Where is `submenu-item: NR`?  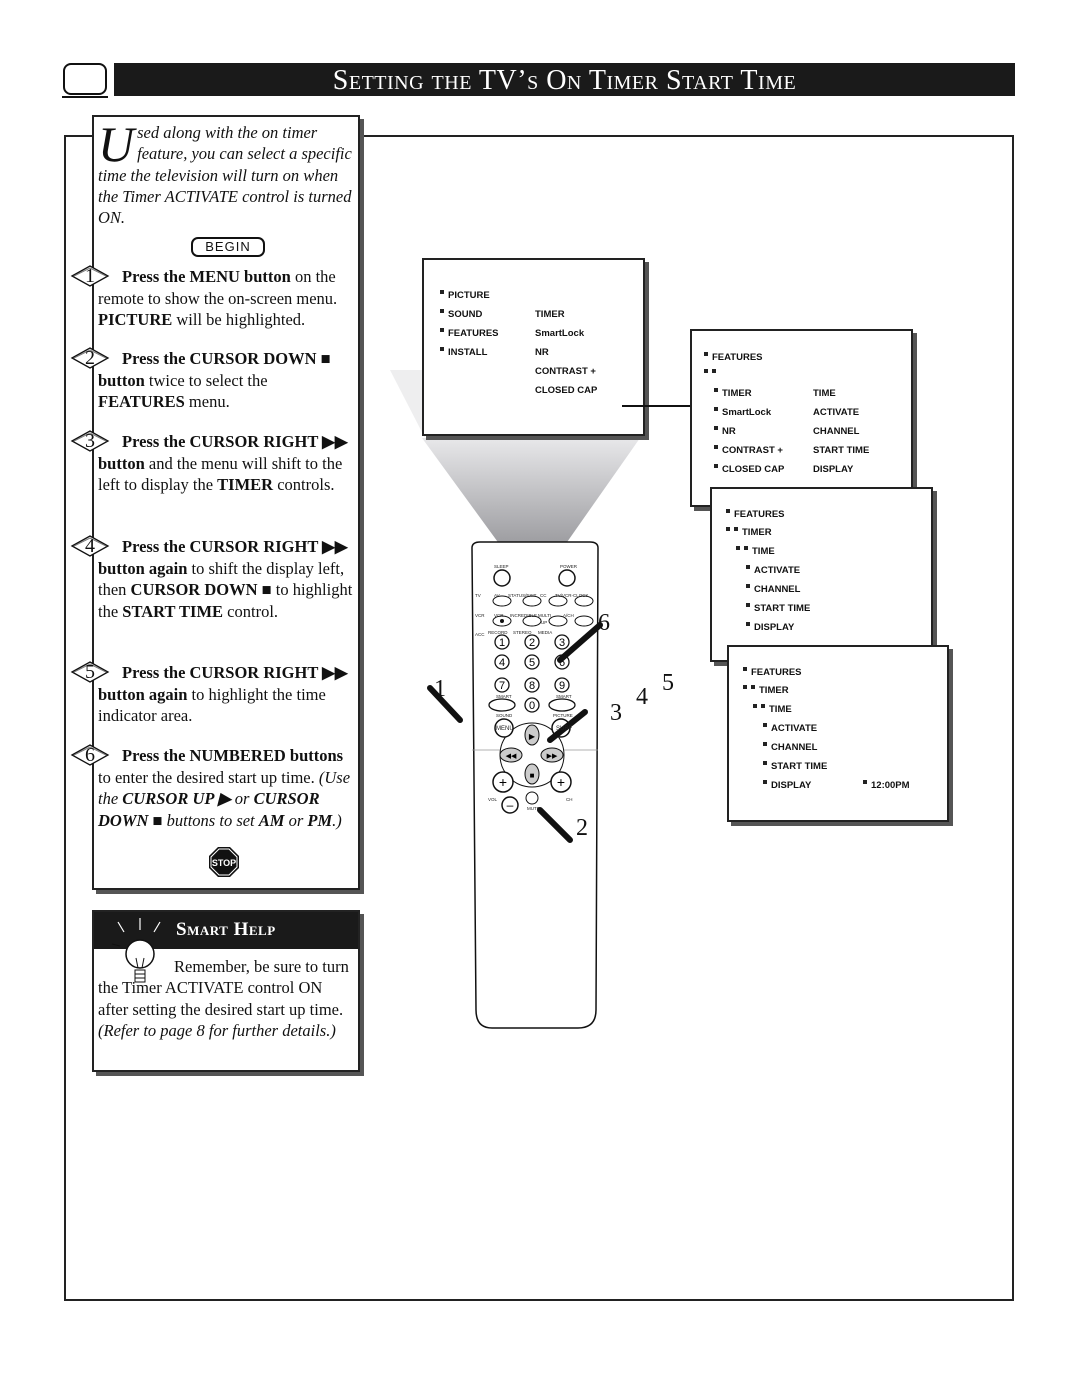 submenu-item: NR is located at coordinates (542, 352).